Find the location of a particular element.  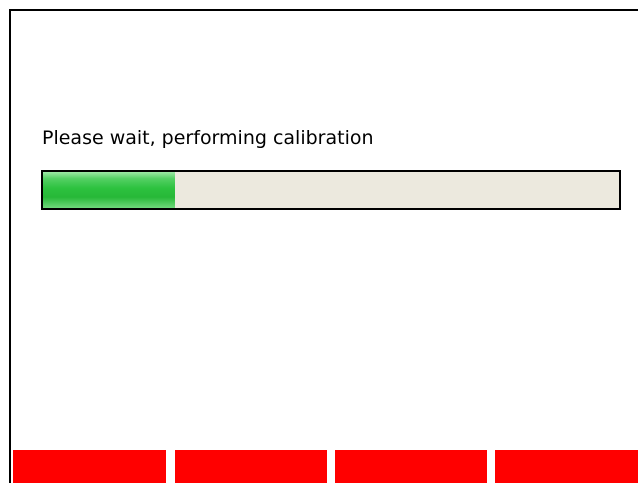

screen-frame-left is located at coordinates (10, 246).